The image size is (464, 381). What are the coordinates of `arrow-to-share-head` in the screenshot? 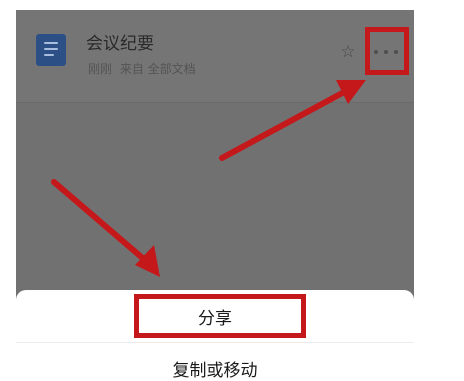 It's located at (147, 261).